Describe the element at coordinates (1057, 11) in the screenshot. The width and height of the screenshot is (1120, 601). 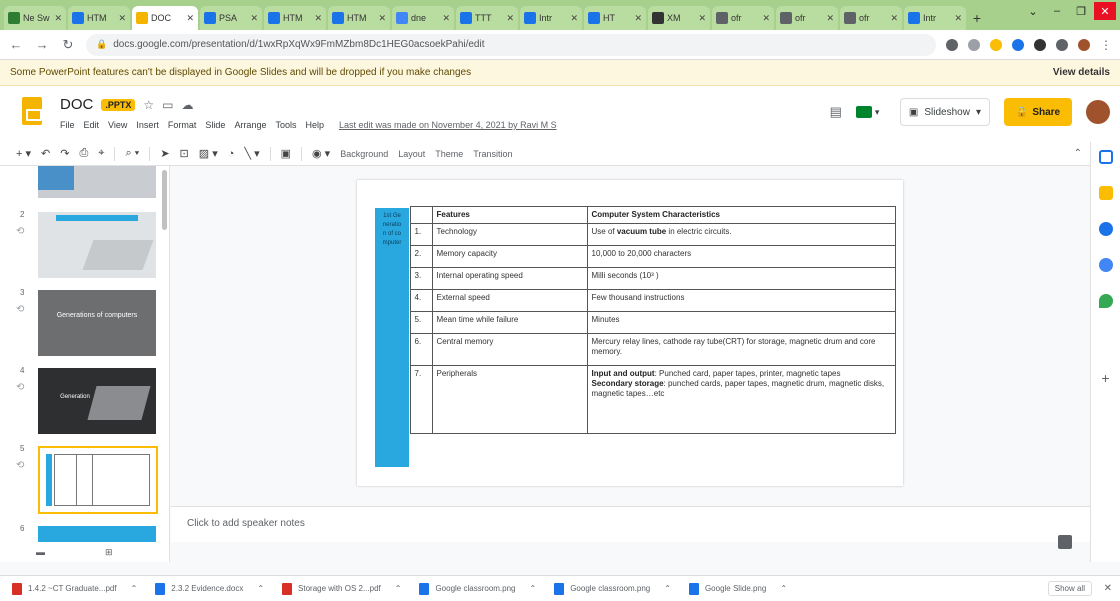
I see `minimize-button: –` at that location.